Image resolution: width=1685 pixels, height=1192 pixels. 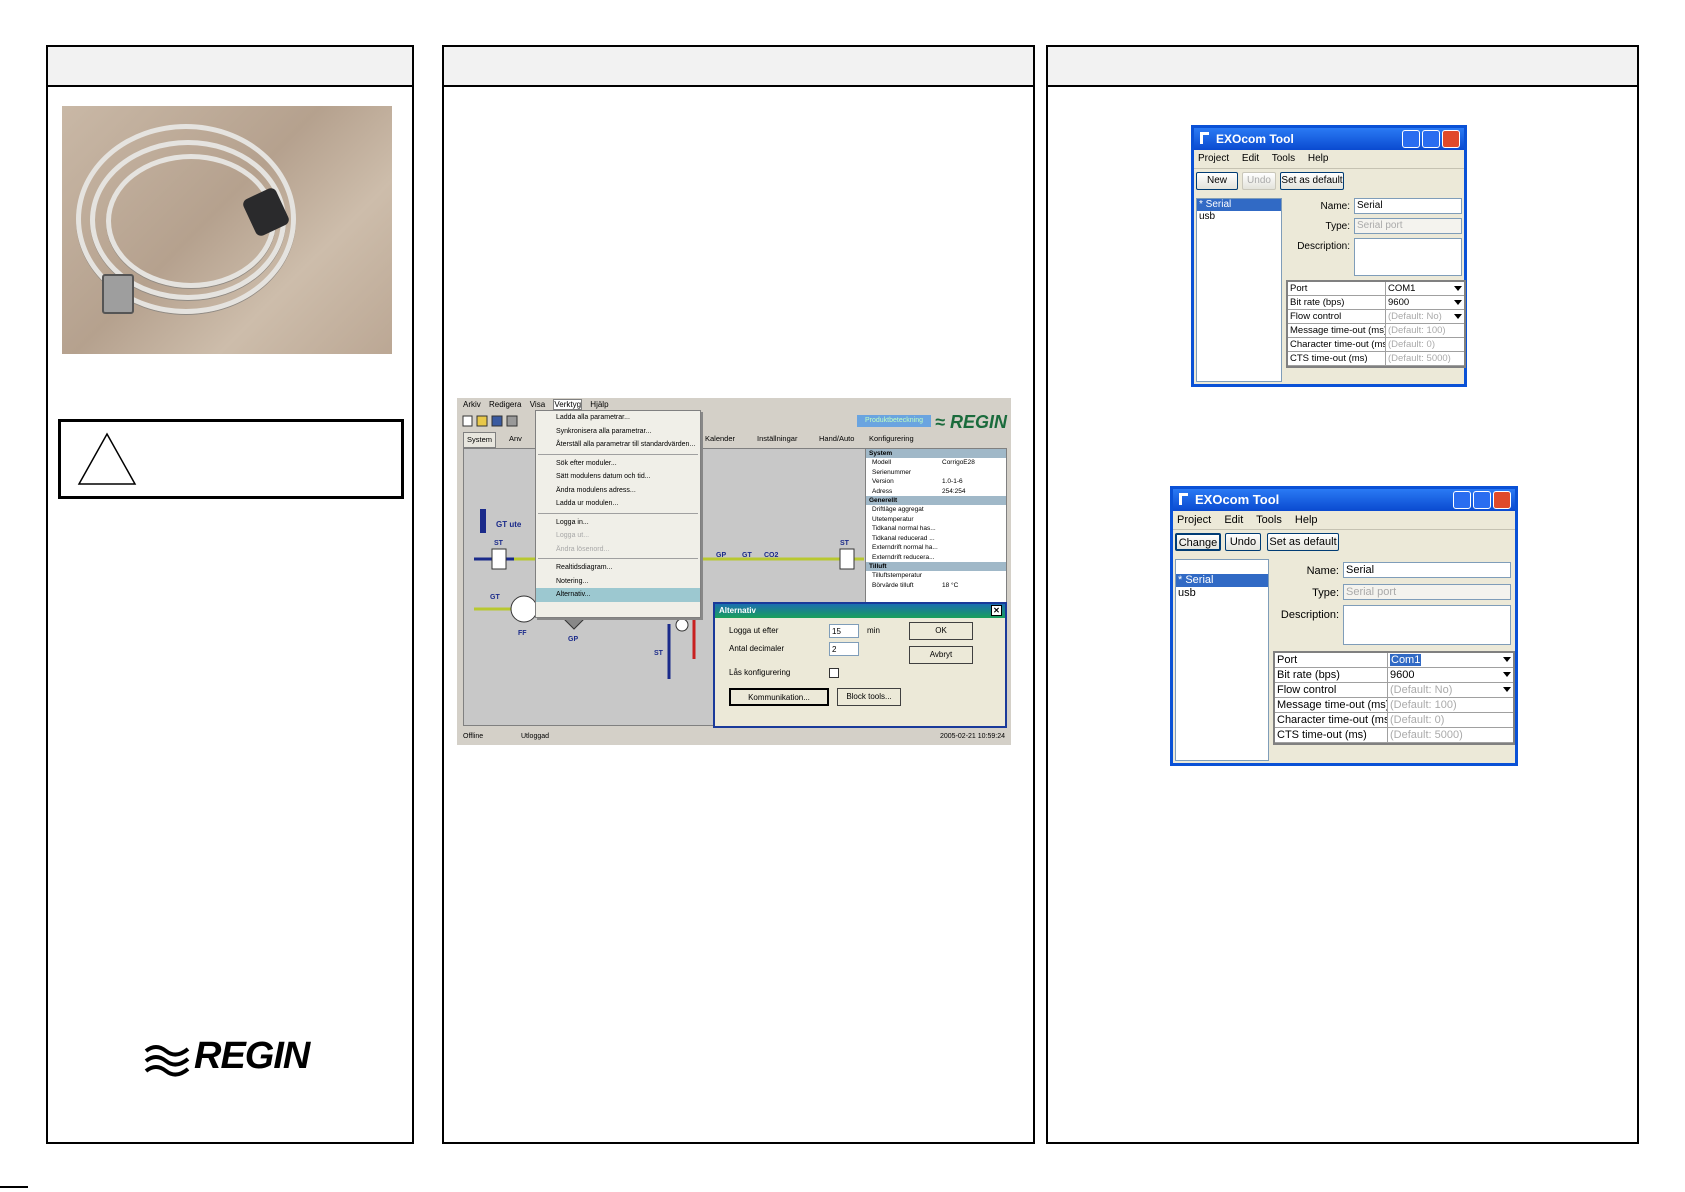 I want to click on logout-unit: min, so click(x=873, y=630).